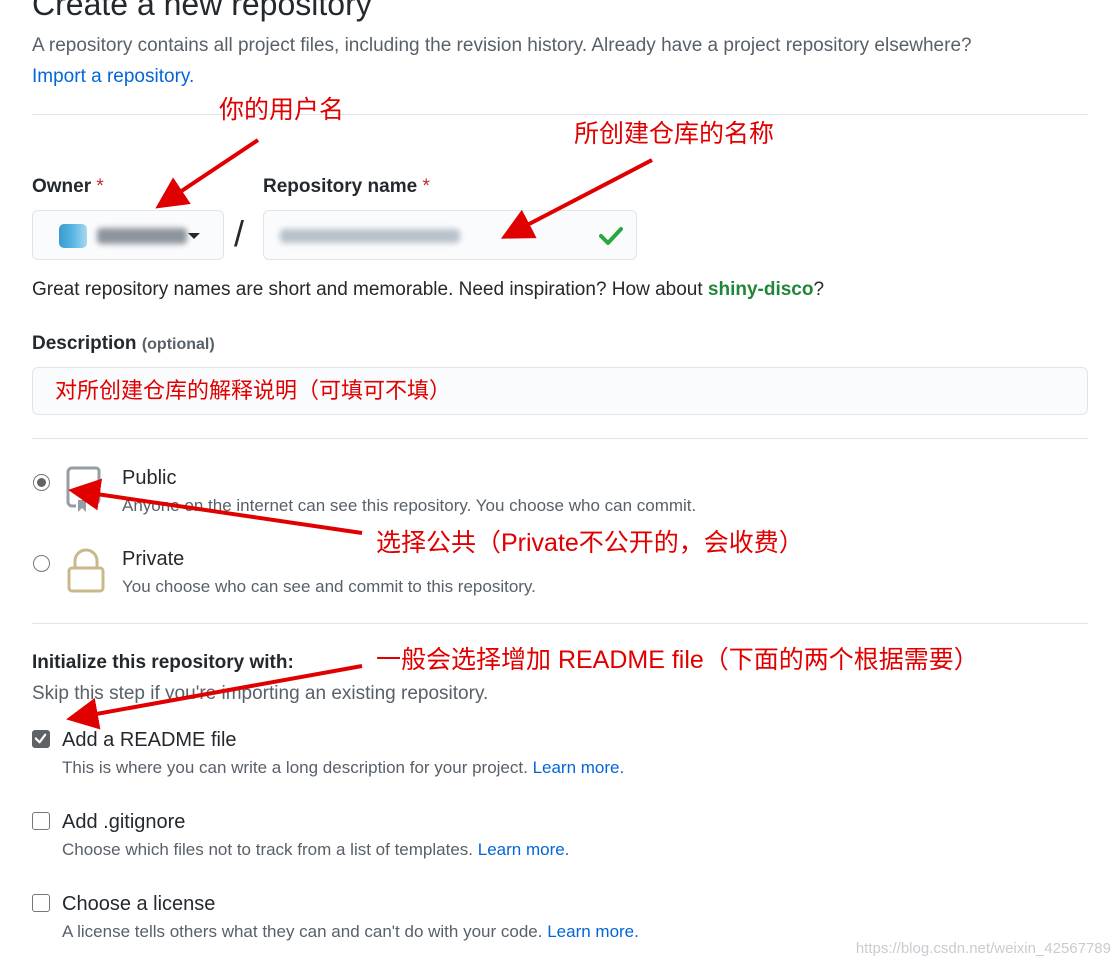 This screenshot has width=1117, height=963. What do you see at coordinates (674, 134) in the screenshot?
I see `annotation-repo-name: 所创建仓库的名称` at bounding box center [674, 134].